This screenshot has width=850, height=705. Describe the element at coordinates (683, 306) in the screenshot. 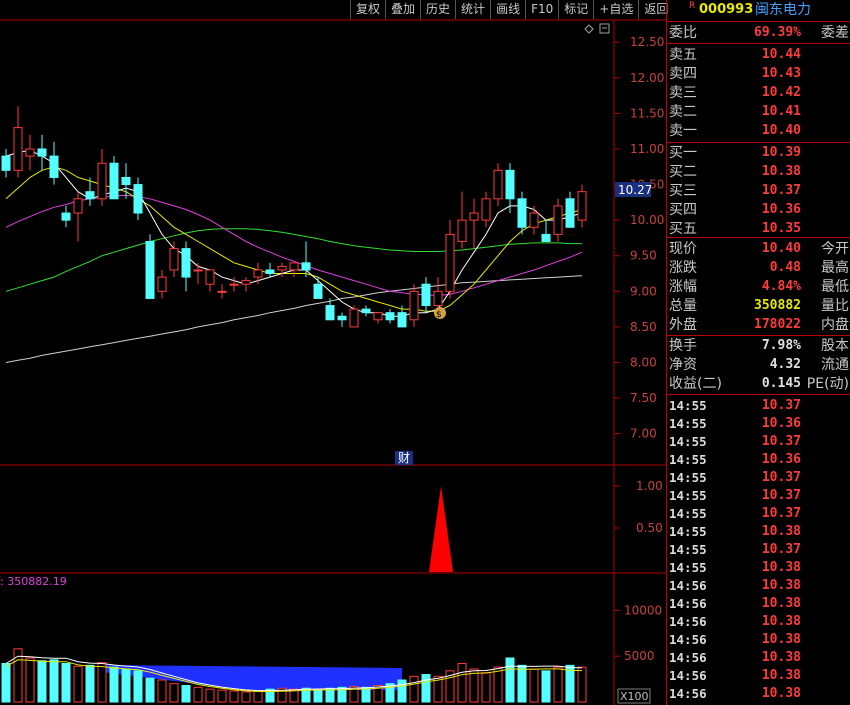

I see `stat-label: 总量` at that location.